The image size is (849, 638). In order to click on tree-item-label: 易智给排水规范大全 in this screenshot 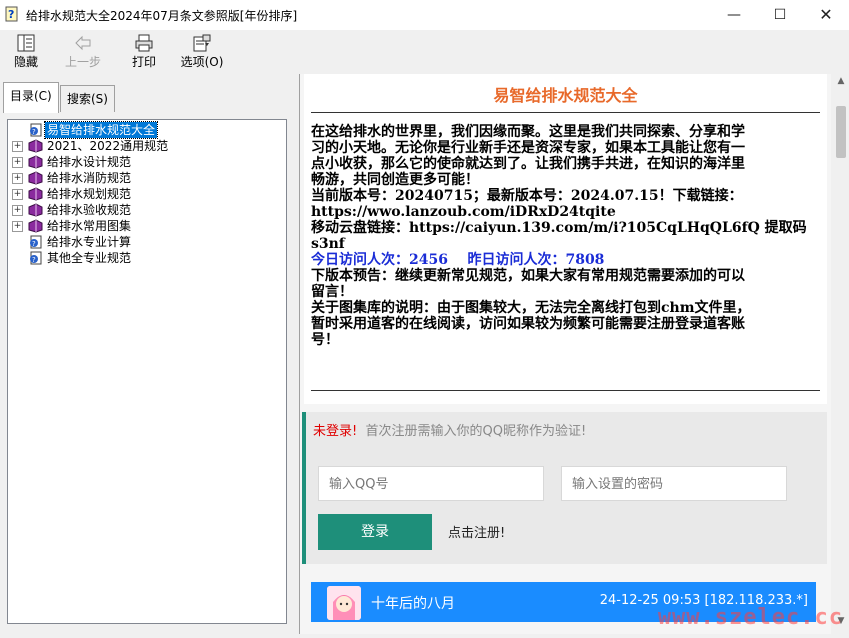, I will do `click(101, 130)`.